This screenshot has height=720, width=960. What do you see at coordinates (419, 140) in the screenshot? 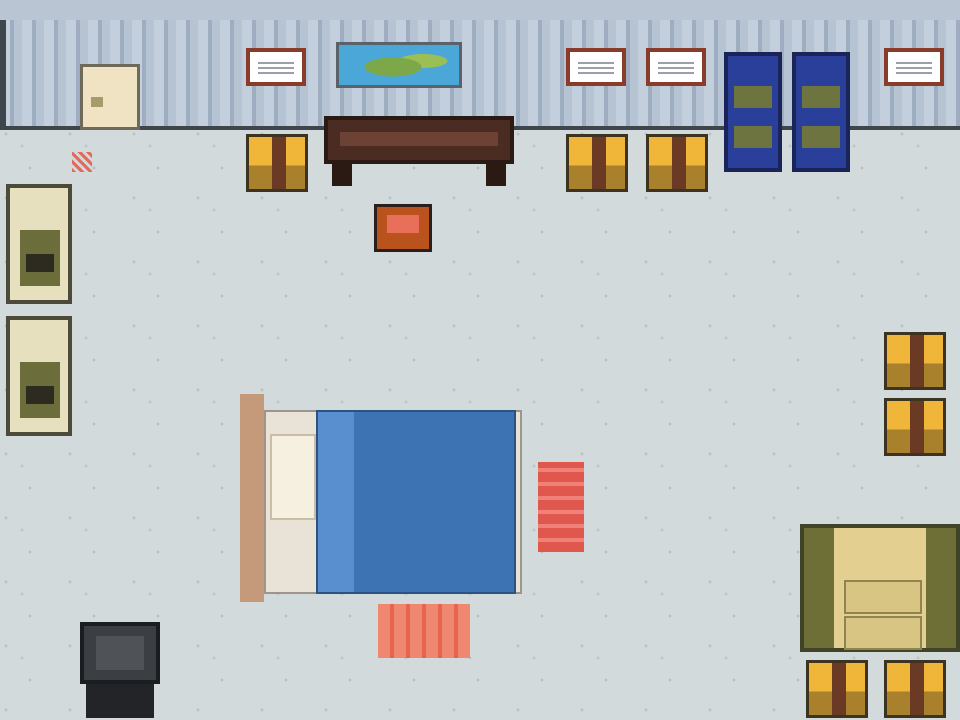
I see `table-top` at bounding box center [419, 140].